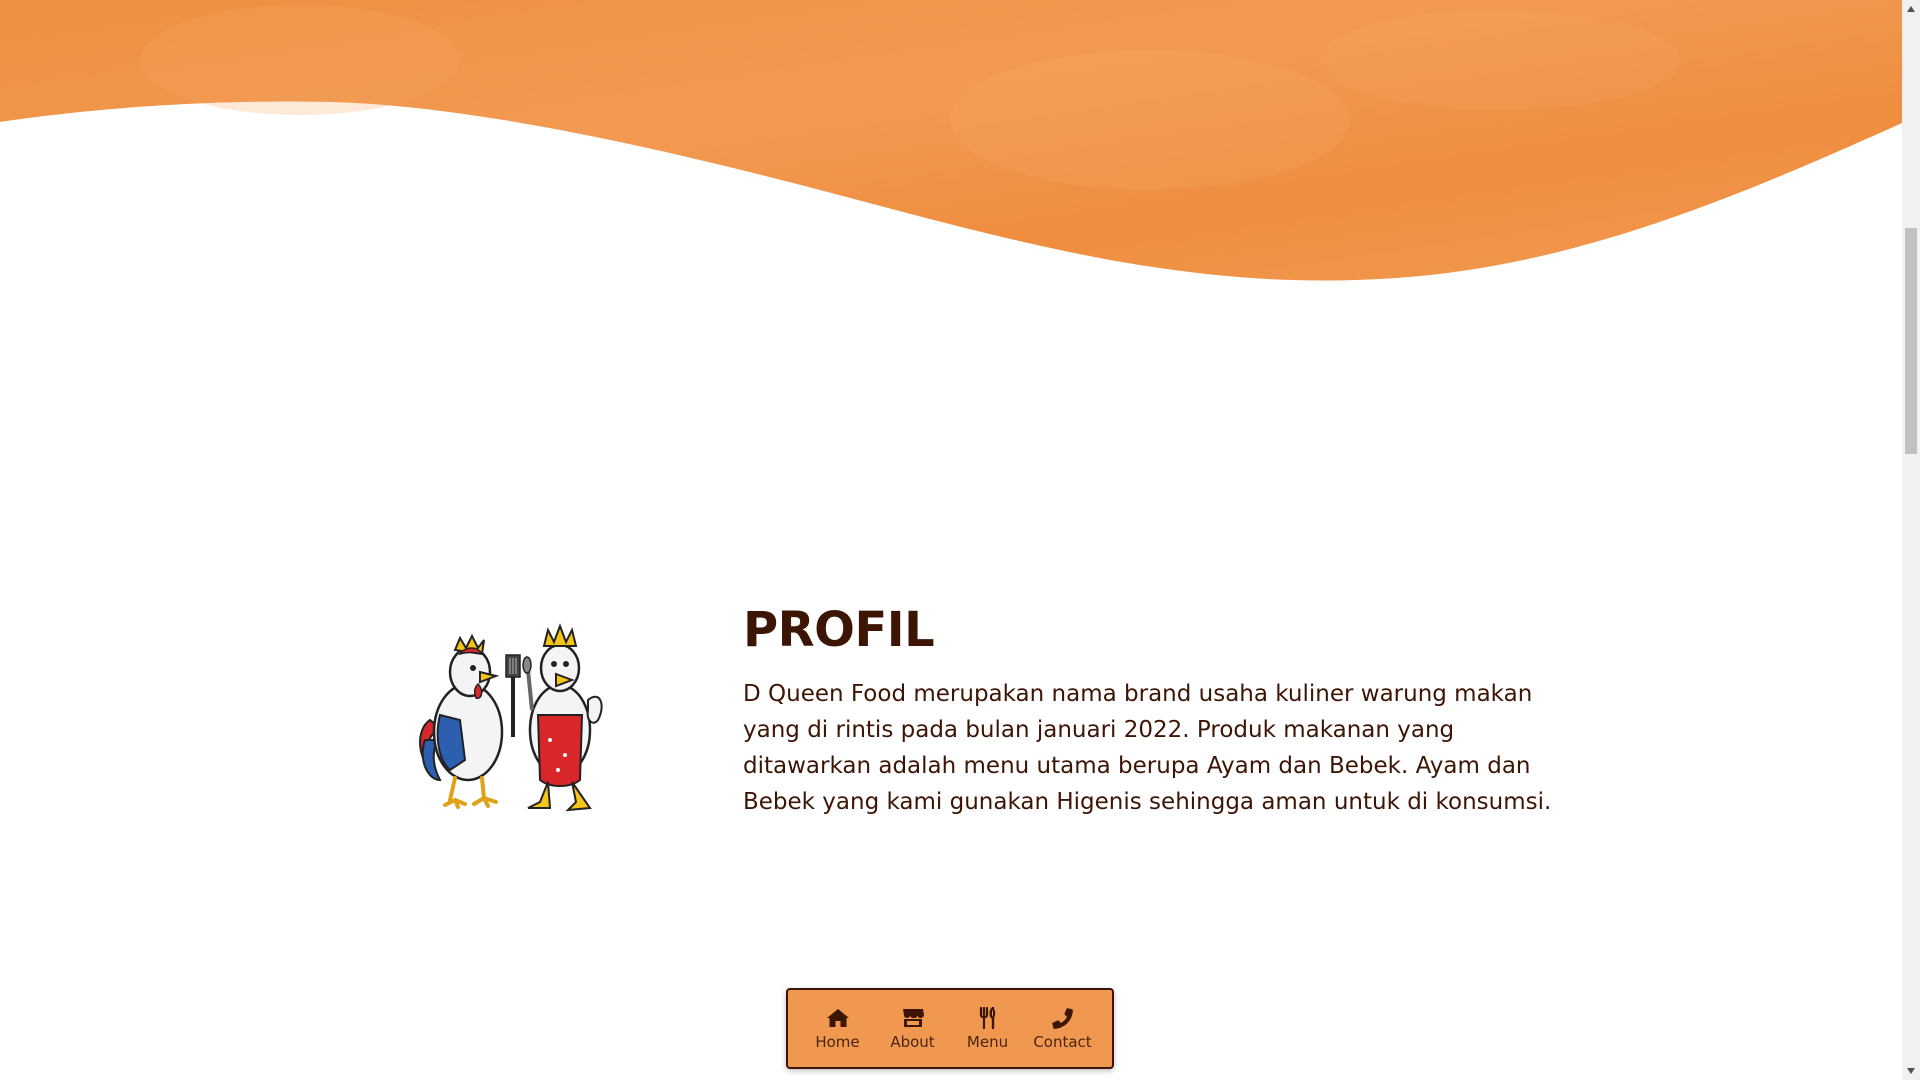  I want to click on scroll-down-arrow-icon, so click(1911, 1071).